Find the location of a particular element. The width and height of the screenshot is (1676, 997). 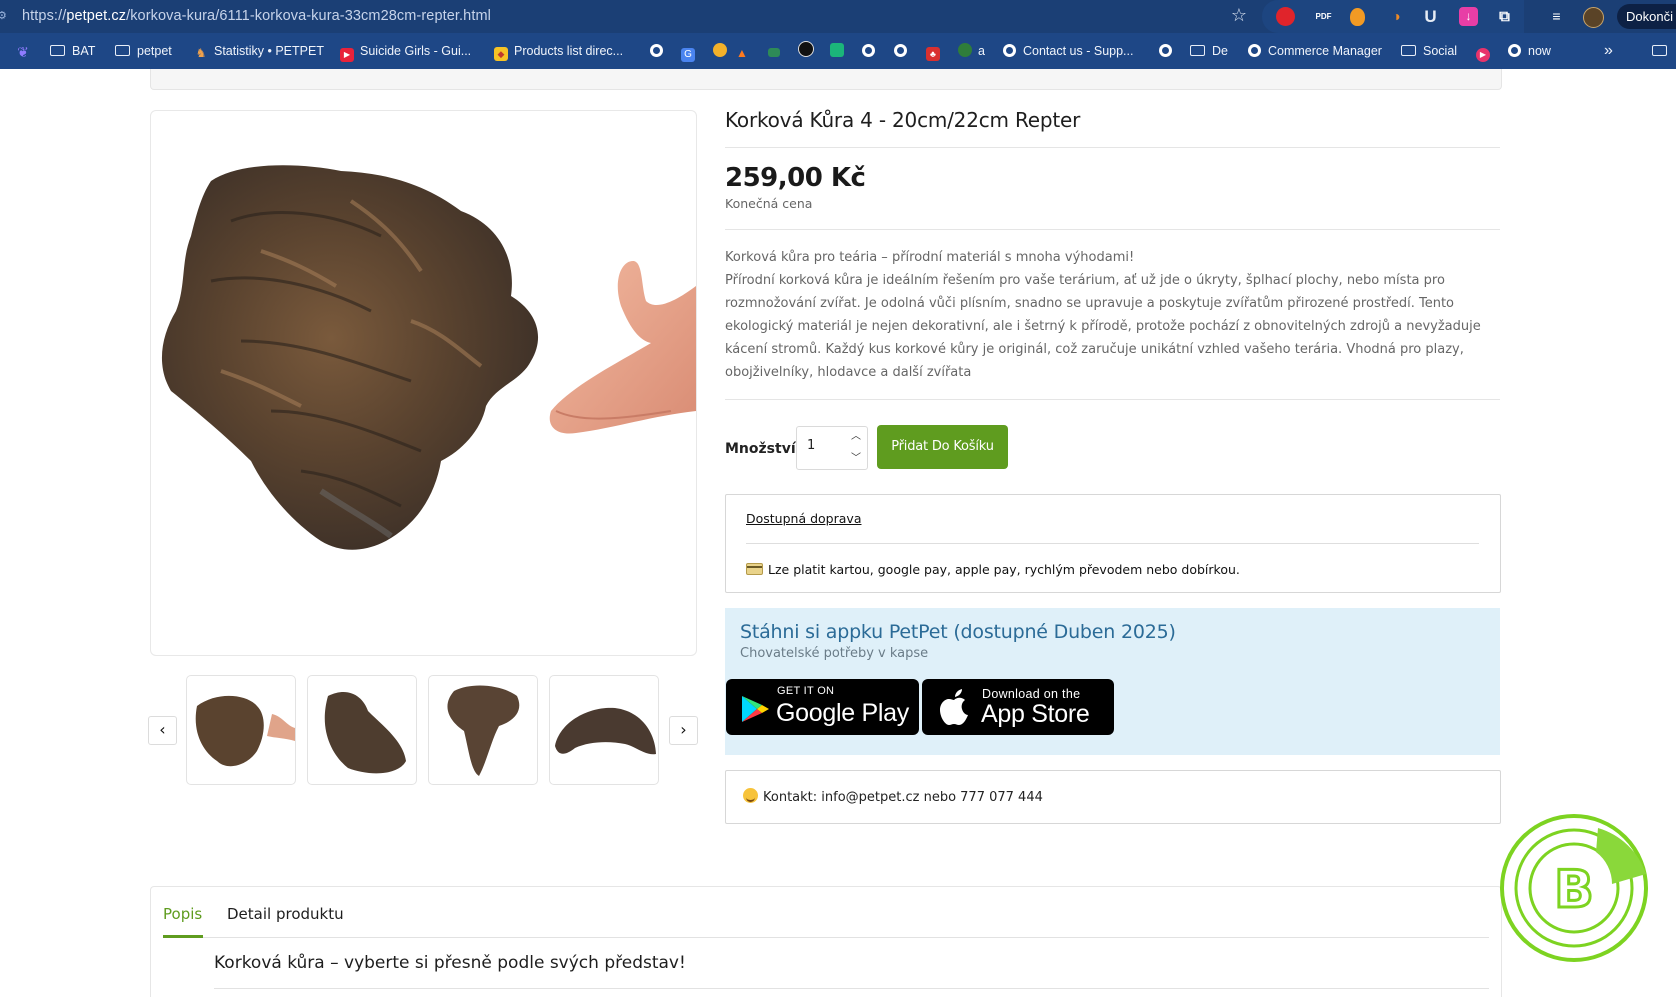

loyalty-badge-icon: B is located at coordinates (1576, 888).